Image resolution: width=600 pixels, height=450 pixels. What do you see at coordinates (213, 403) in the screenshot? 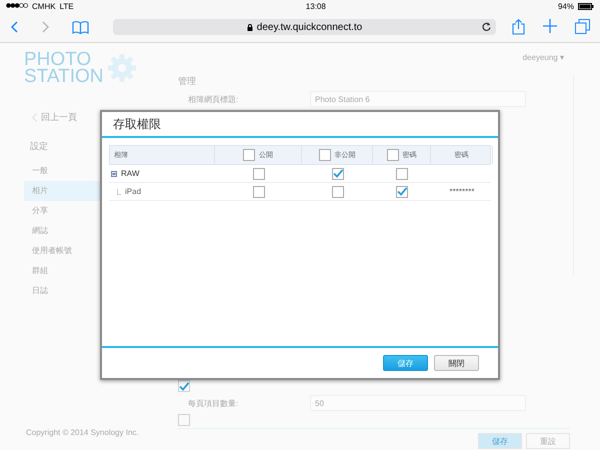
I see `field-label: 每頁項目數量:` at bounding box center [213, 403].